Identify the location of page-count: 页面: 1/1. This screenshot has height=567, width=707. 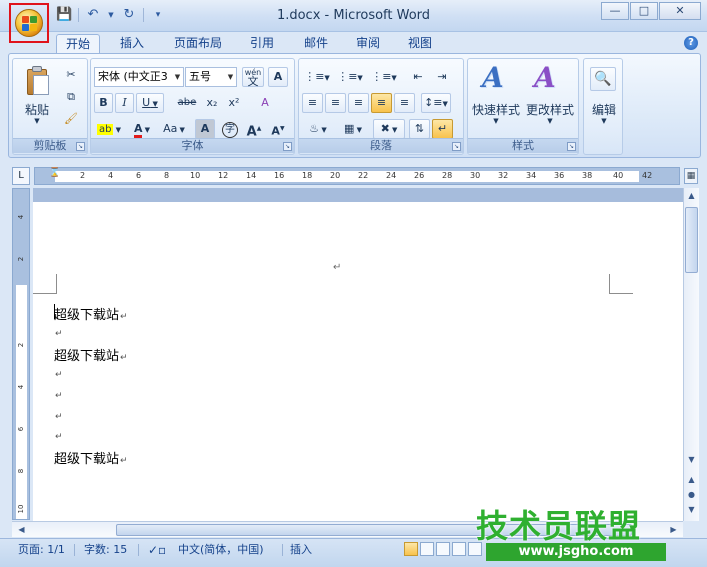
(41, 550).